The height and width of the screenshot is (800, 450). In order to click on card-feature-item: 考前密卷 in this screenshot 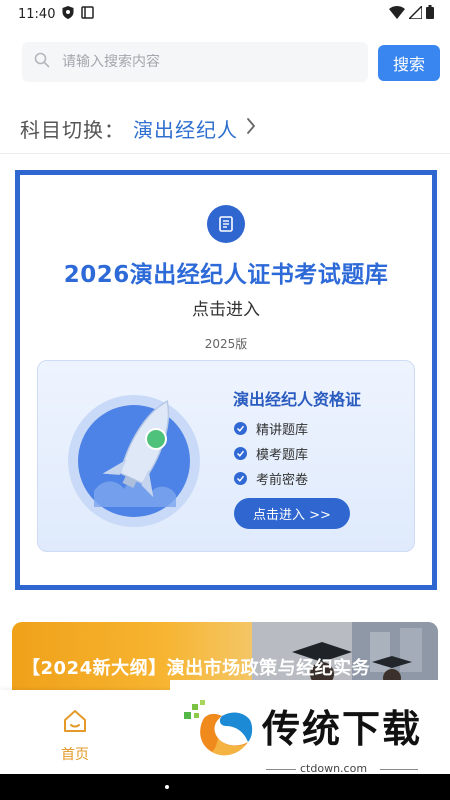, I will do `click(271, 478)`.